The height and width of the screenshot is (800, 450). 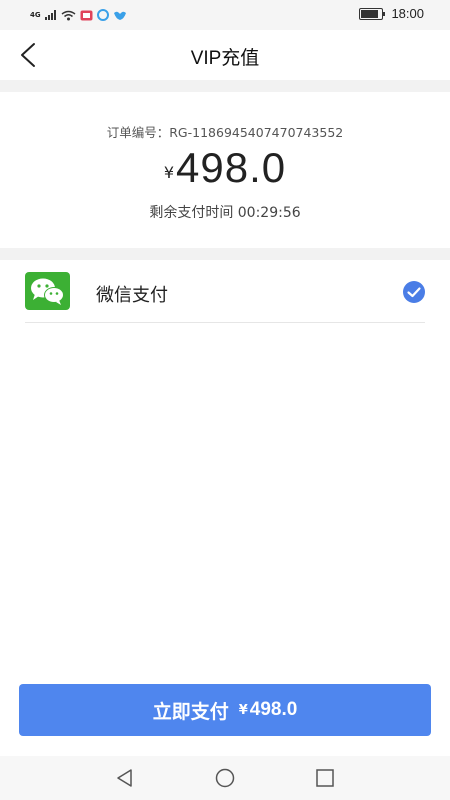 I want to click on divider, so click(x=225, y=322).